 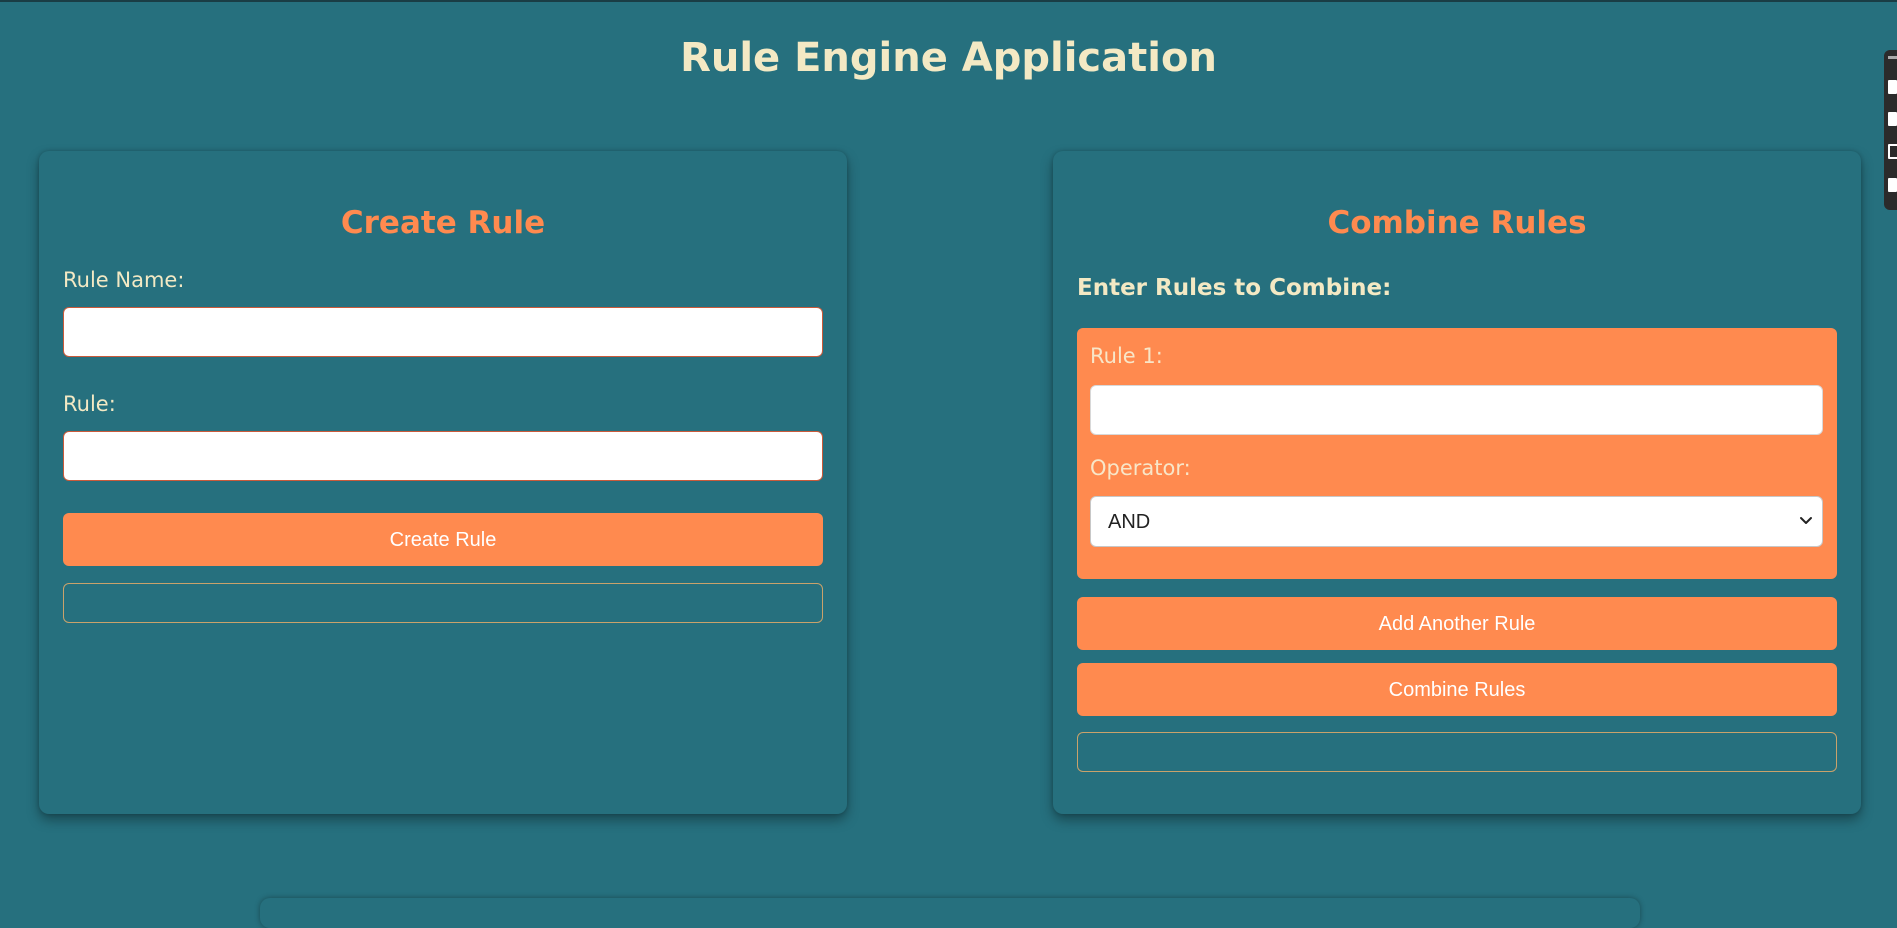 I want to click on top-border, so click(x=948, y=1).